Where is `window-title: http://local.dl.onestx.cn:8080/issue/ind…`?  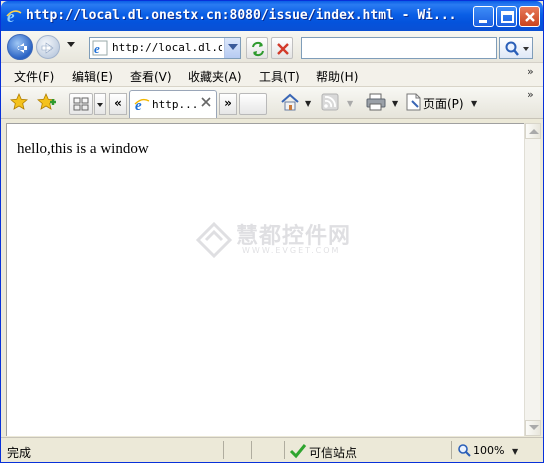
window-title: http://local.dl.onestx.cn:8080/issue/ind… is located at coordinates (241, 15).